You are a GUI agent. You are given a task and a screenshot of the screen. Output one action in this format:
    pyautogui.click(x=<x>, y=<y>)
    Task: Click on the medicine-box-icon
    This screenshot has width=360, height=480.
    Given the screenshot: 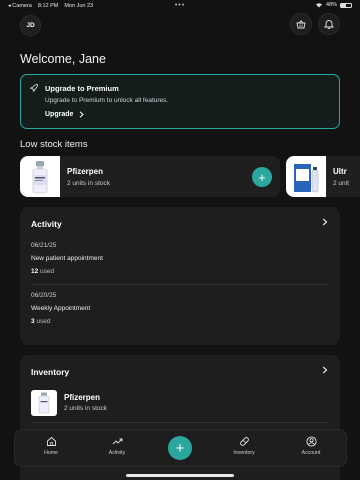 What is the action you would take?
    pyautogui.click(x=306, y=177)
    